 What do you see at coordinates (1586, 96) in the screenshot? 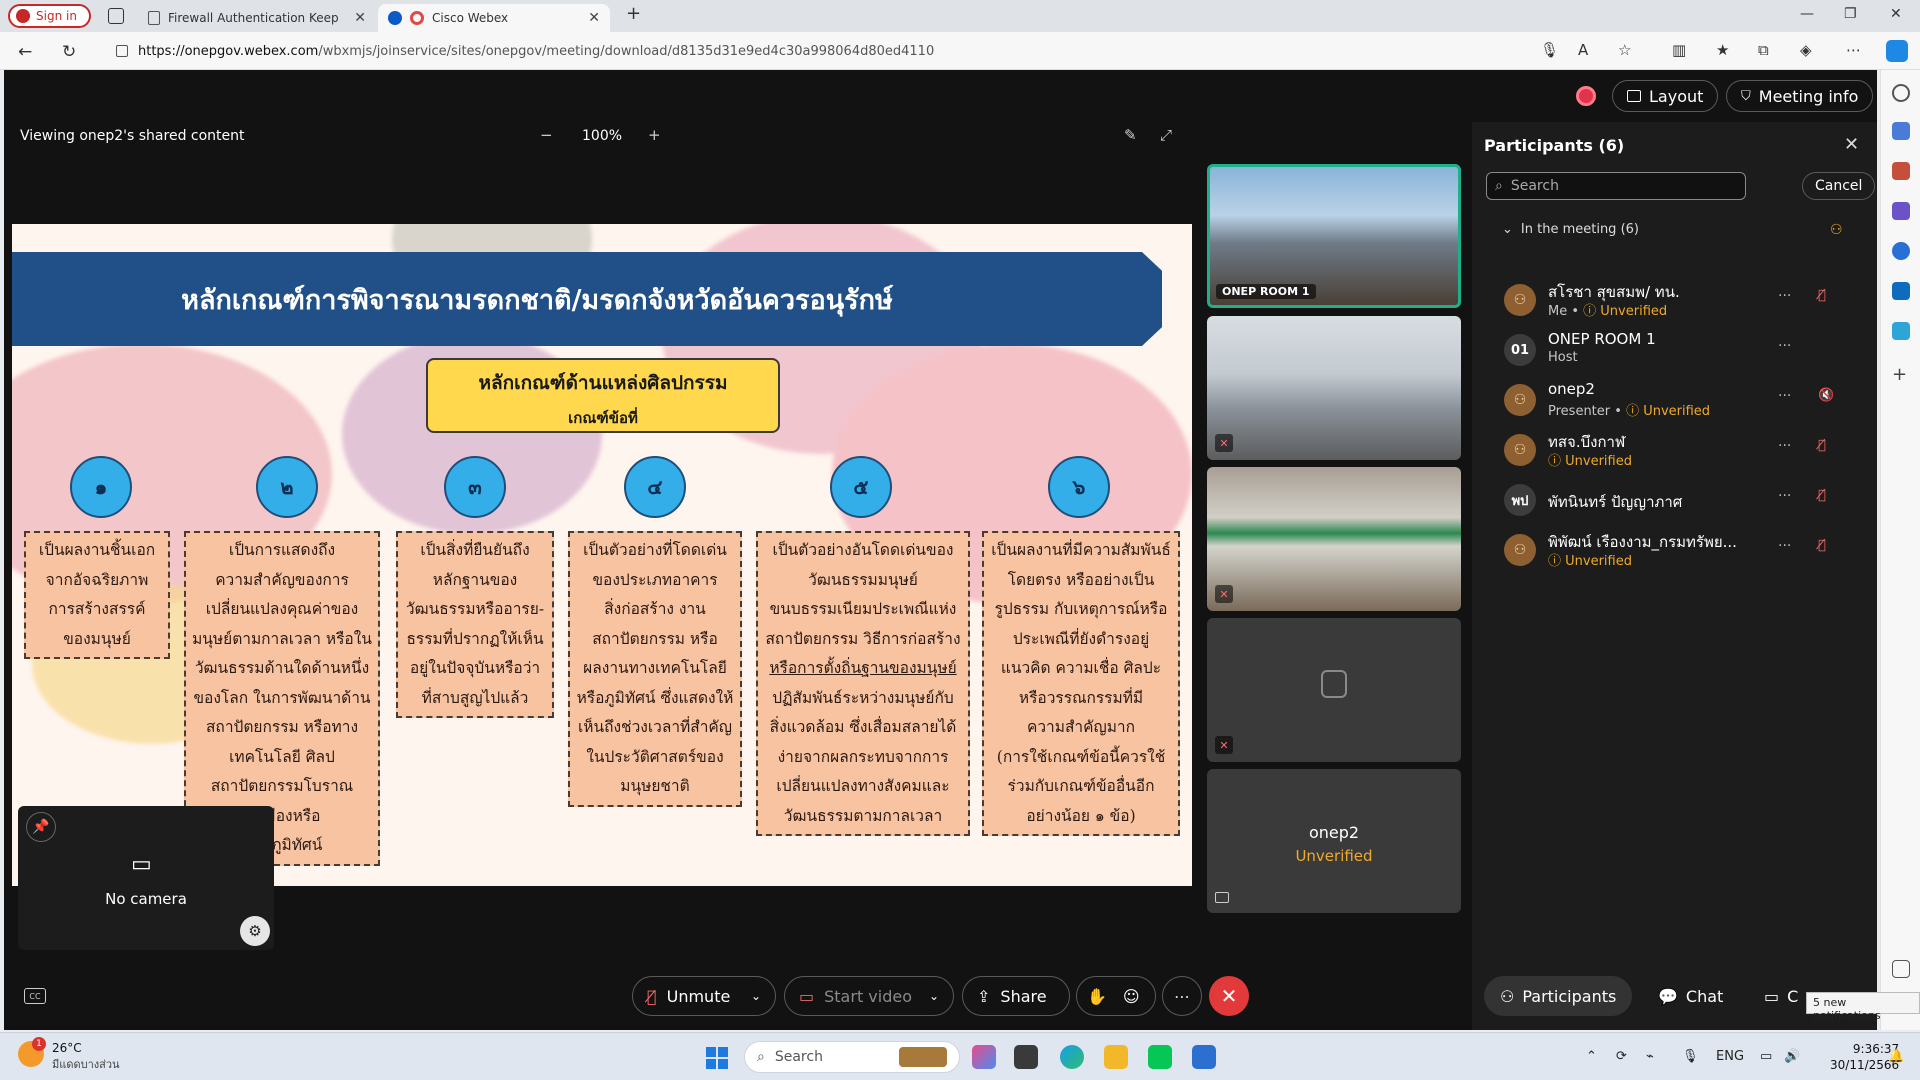
I see `recording-indicator-icon` at bounding box center [1586, 96].